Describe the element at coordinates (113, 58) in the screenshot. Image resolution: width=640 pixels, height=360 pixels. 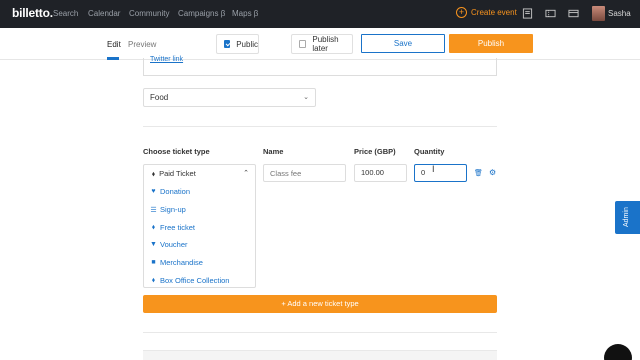
I see `active-tab-indicator` at that location.